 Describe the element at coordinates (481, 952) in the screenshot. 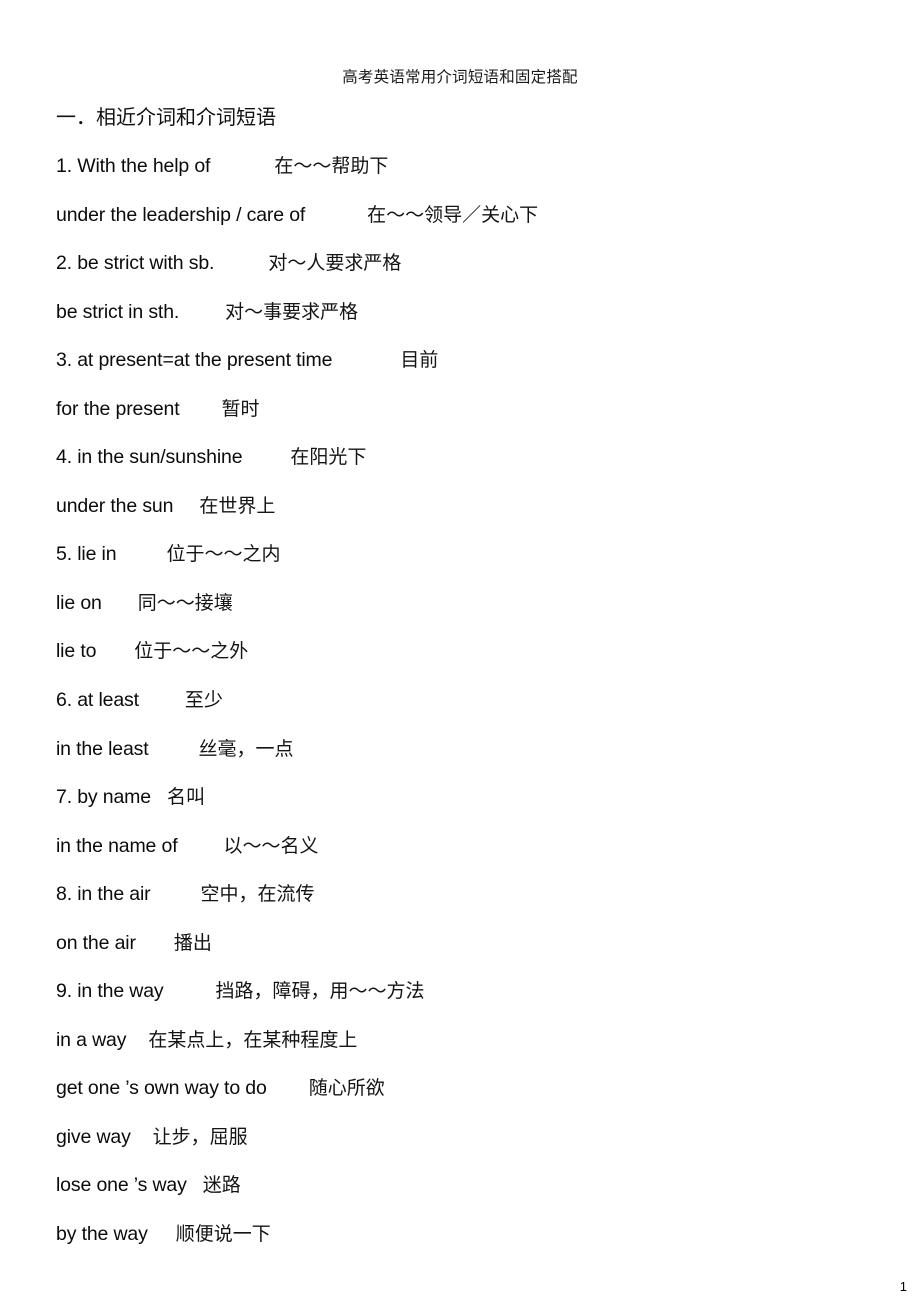

I see `entry-line: on the air 播出` at that location.